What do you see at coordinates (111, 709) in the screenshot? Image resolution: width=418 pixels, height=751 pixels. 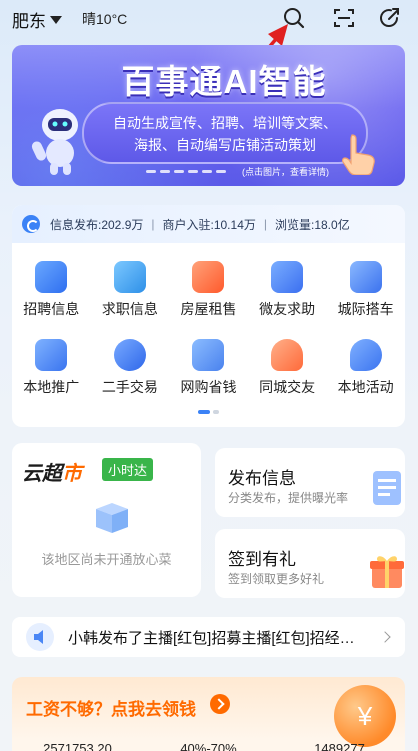 I see `promo-title: 工资不够？点我去领钱` at bounding box center [111, 709].